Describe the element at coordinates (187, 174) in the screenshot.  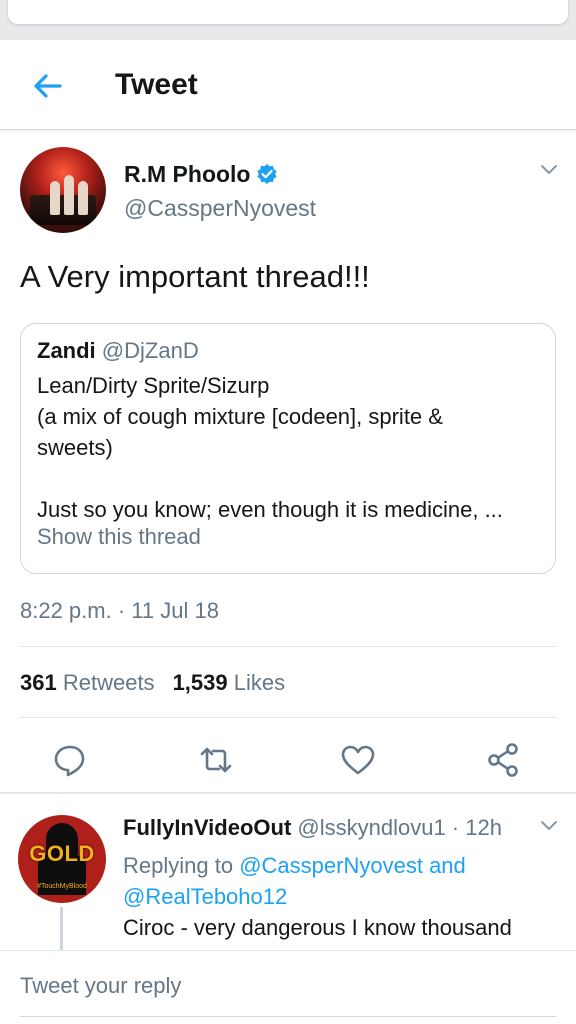
I see `author-name-text: R.M Phoolo` at that location.